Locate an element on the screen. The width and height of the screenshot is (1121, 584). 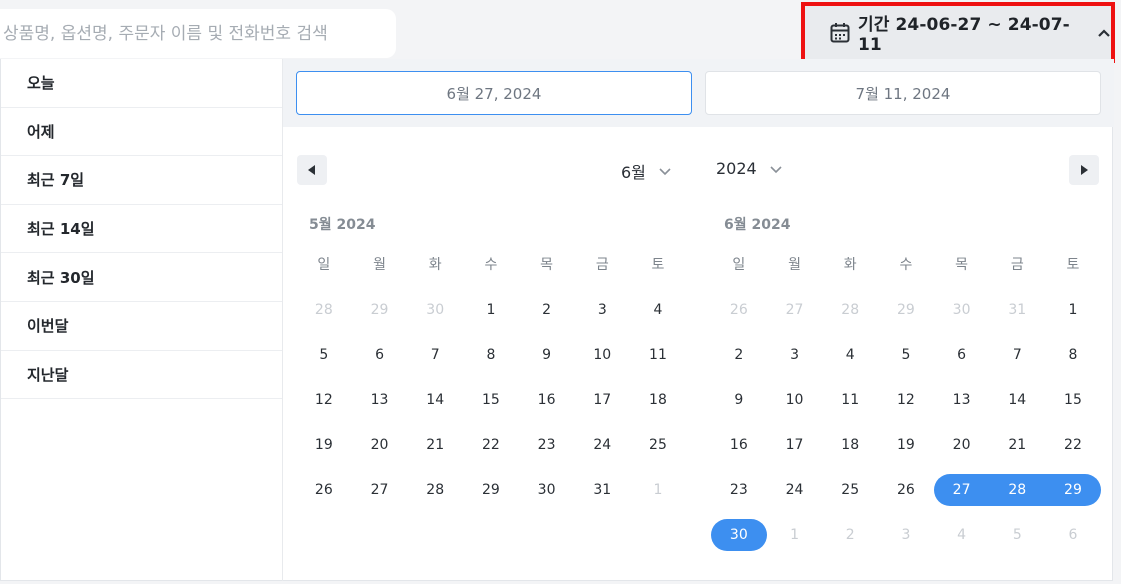
triangle-left-icon is located at coordinates (312, 170).